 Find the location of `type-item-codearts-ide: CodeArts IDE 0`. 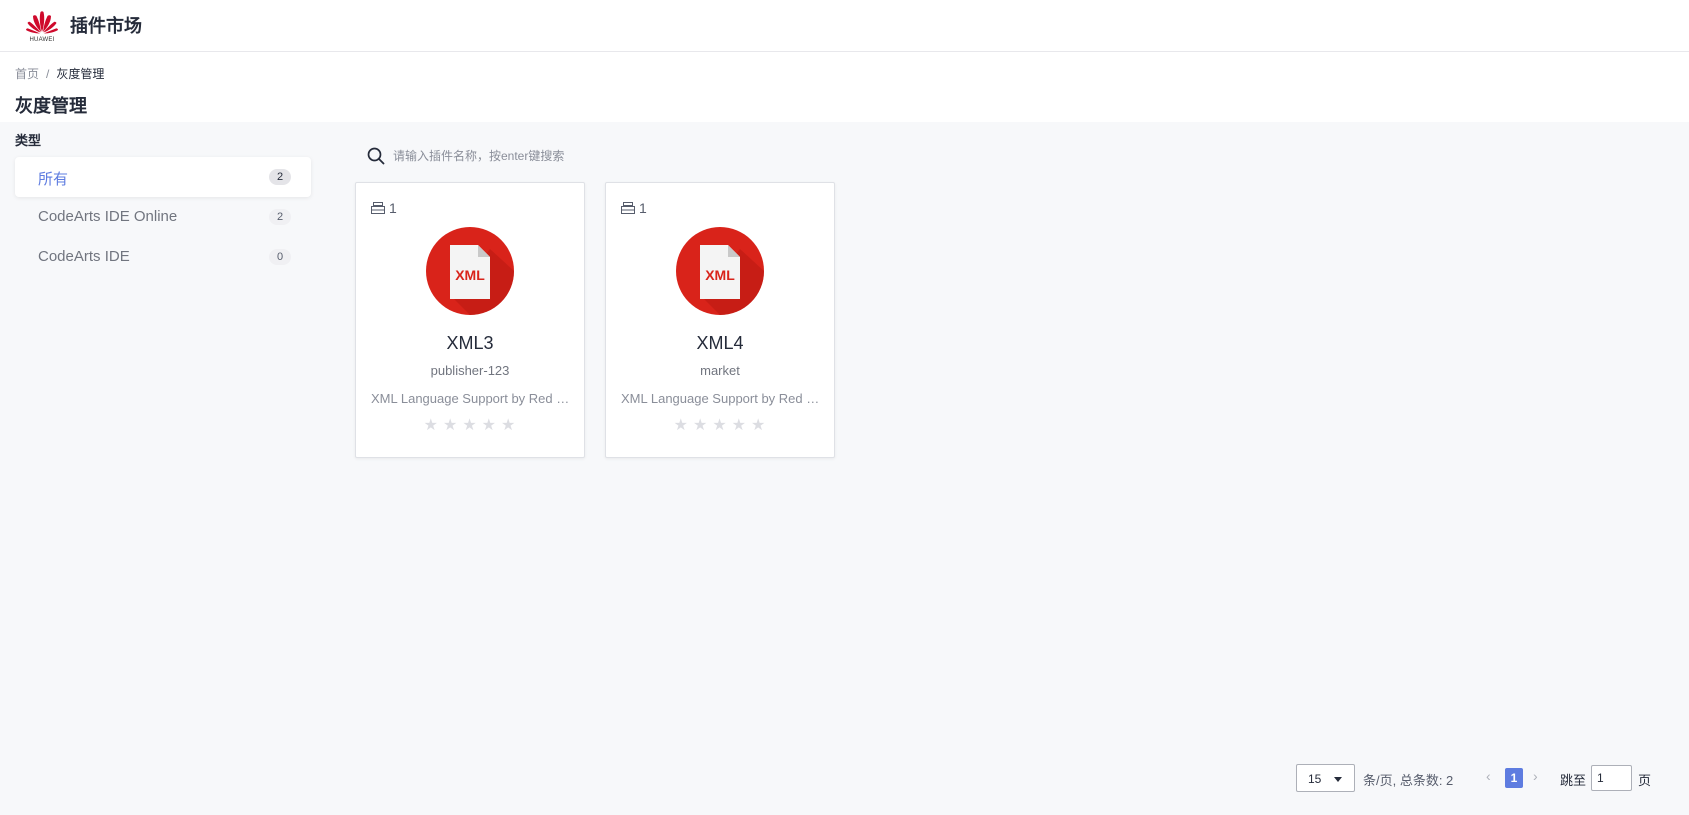

type-item-codearts-ide: CodeArts IDE 0 is located at coordinates (163, 257).